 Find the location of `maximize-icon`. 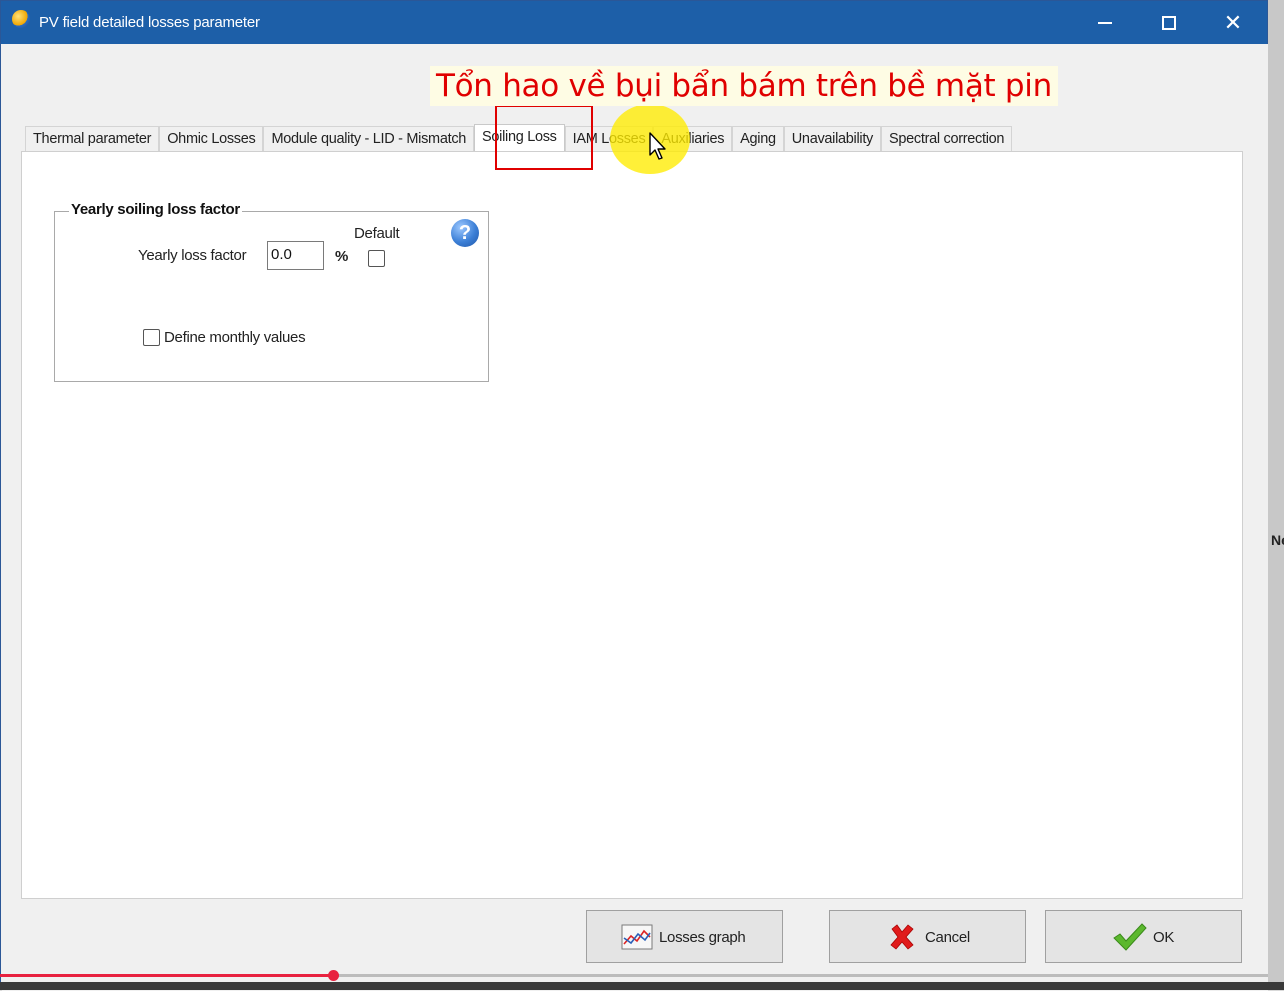

maximize-icon is located at coordinates (1169, 23).